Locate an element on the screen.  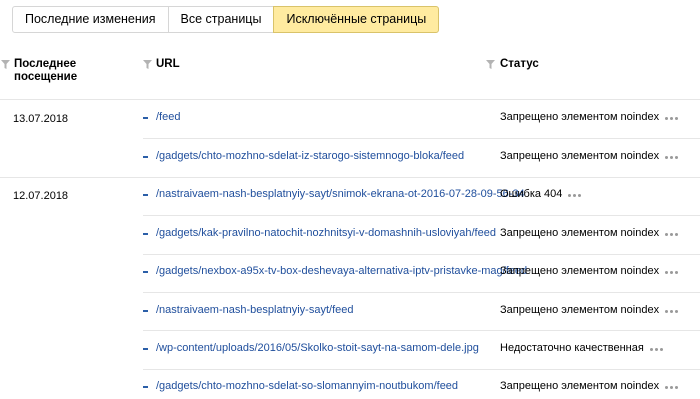
status-cell: Недостаточно качественная is located at coordinates (582, 348).